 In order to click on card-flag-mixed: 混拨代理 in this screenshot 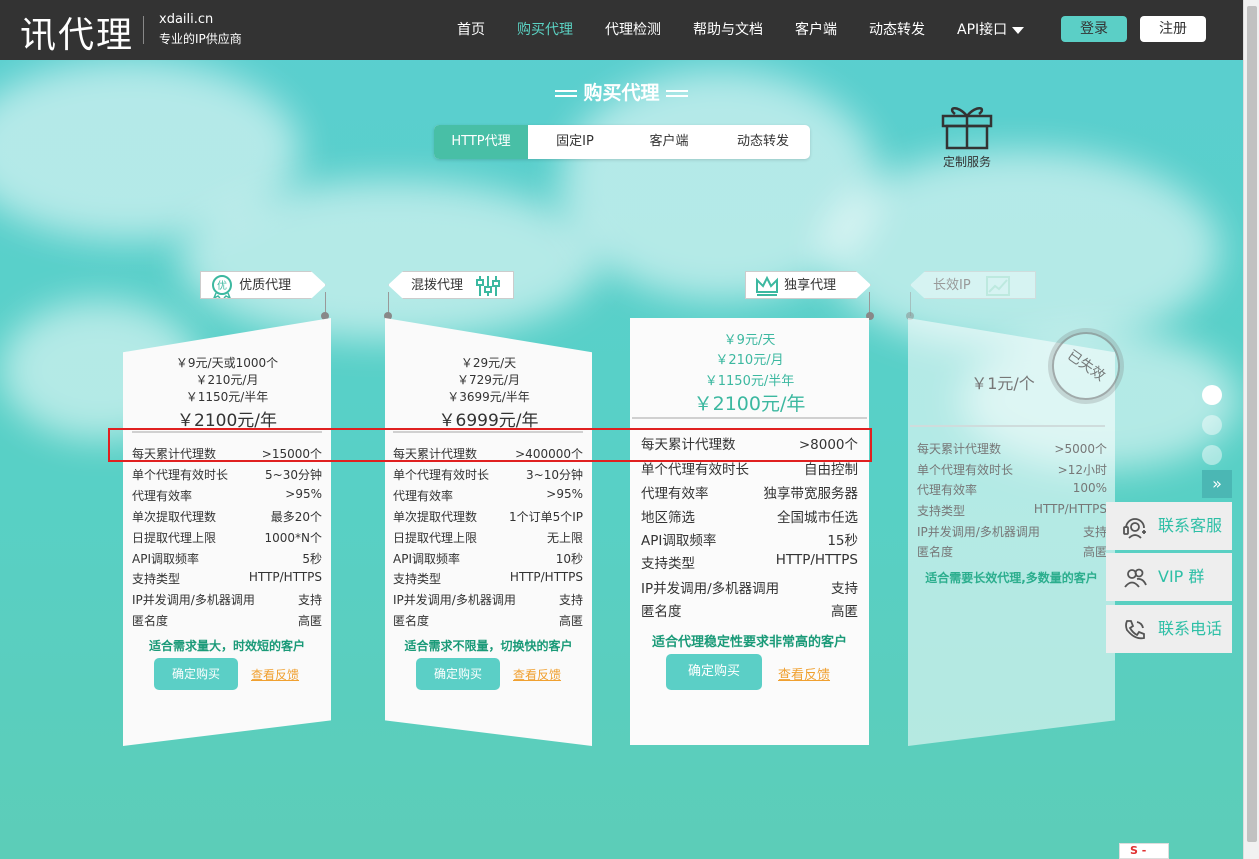, I will do `click(451, 285)`.